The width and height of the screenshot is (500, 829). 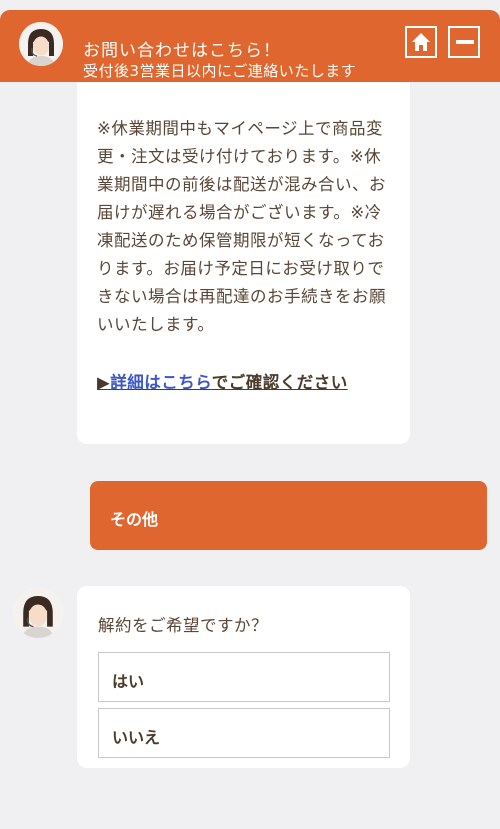 What do you see at coordinates (161, 382) in the screenshot?
I see `details-link-text: 詳細はこちら` at bounding box center [161, 382].